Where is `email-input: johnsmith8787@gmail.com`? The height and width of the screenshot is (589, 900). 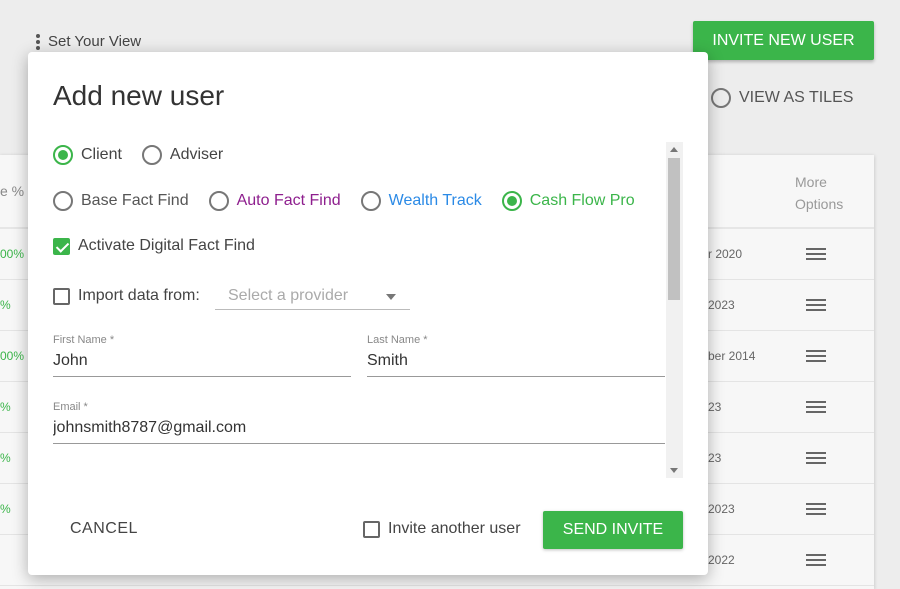
email-input: johnsmith8787@gmail.com is located at coordinates (359, 431).